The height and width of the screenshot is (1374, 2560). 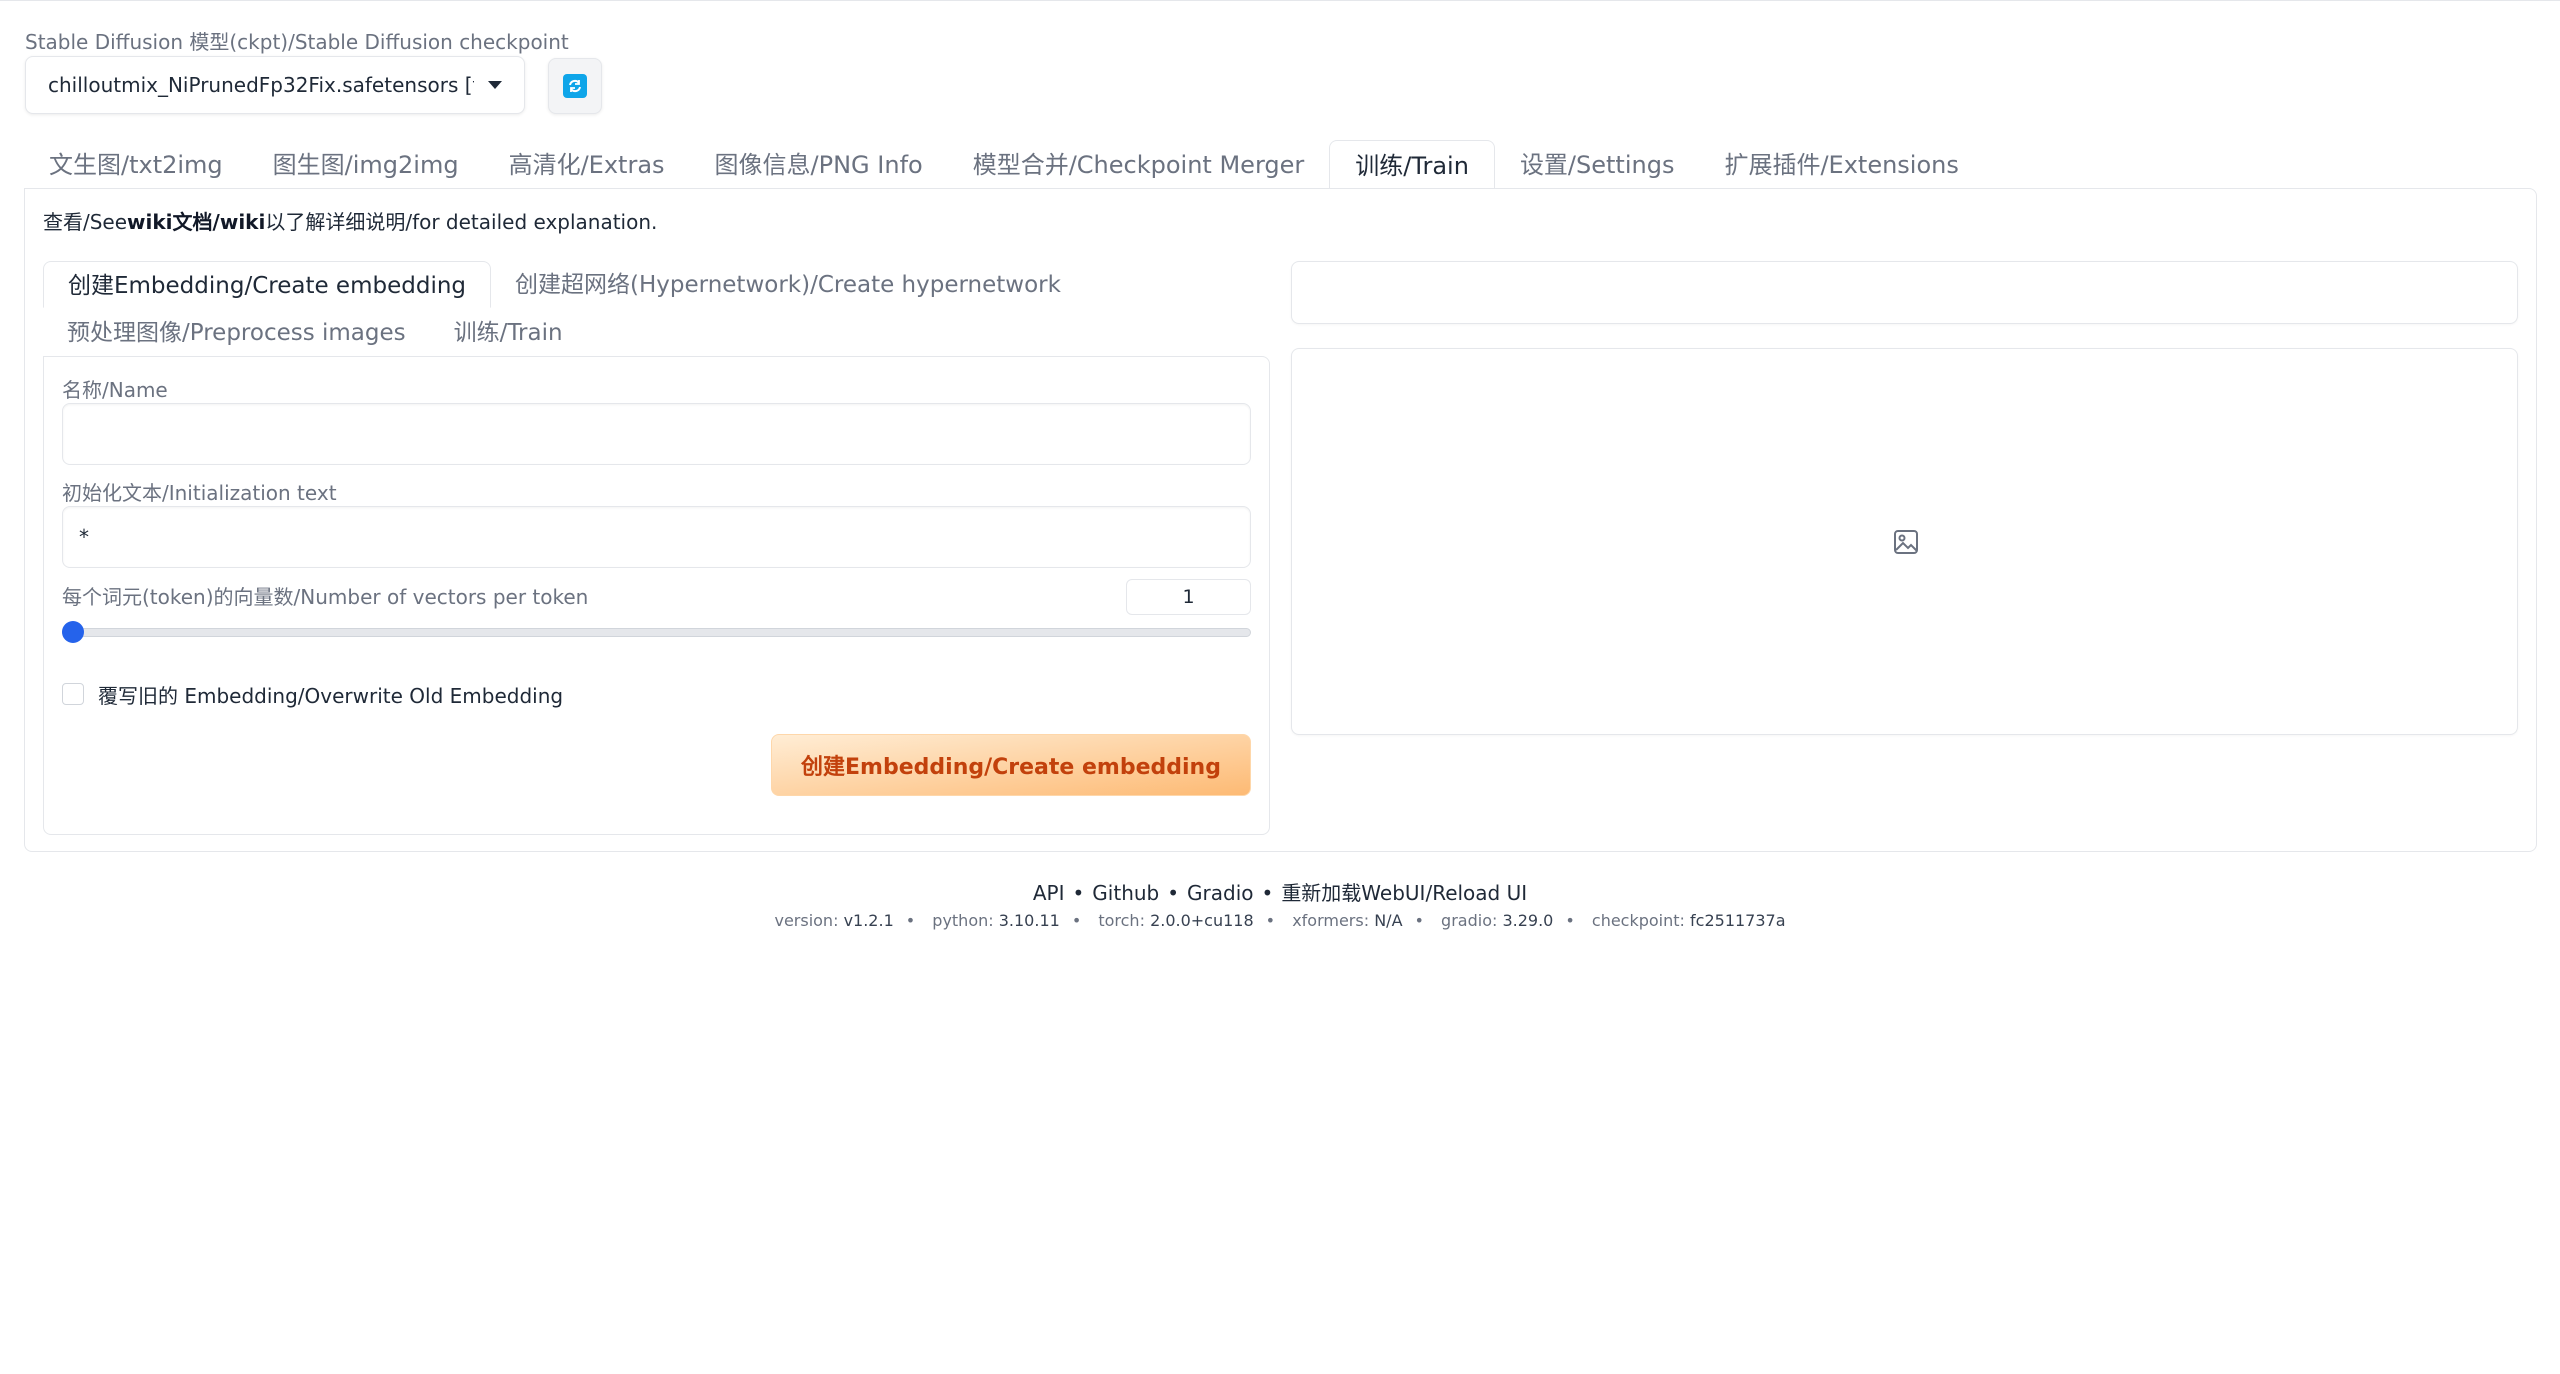 What do you see at coordinates (1011, 765) in the screenshot?
I see `create-embedding-button: 创建Embedding/Create embedding` at bounding box center [1011, 765].